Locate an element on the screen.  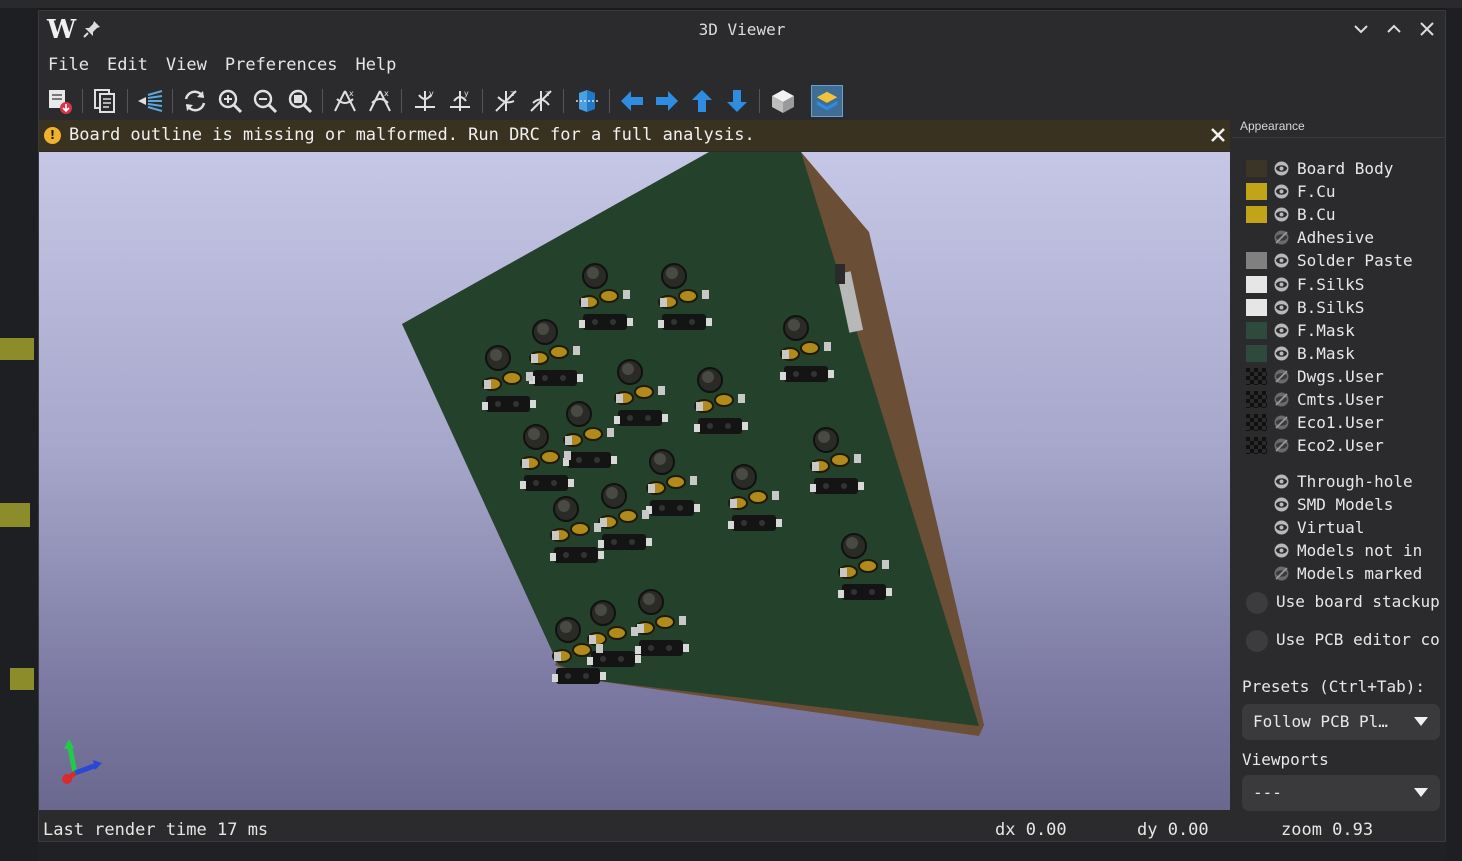
layer-row: Dwgs.User is located at coordinates (1345, 377).